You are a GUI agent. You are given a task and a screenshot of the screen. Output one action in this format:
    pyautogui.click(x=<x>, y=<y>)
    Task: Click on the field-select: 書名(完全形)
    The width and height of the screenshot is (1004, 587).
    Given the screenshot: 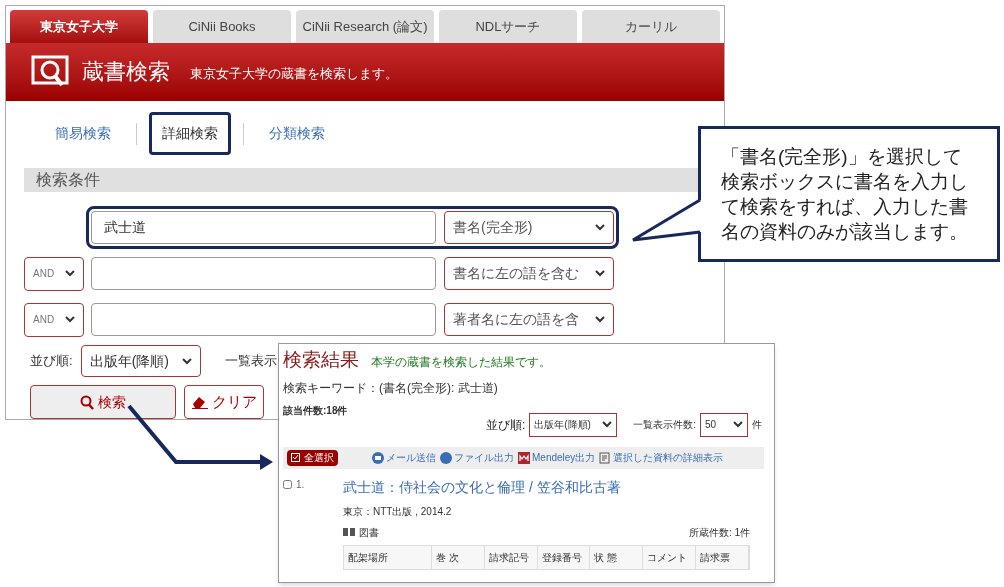 What is the action you would take?
    pyautogui.click(x=529, y=227)
    